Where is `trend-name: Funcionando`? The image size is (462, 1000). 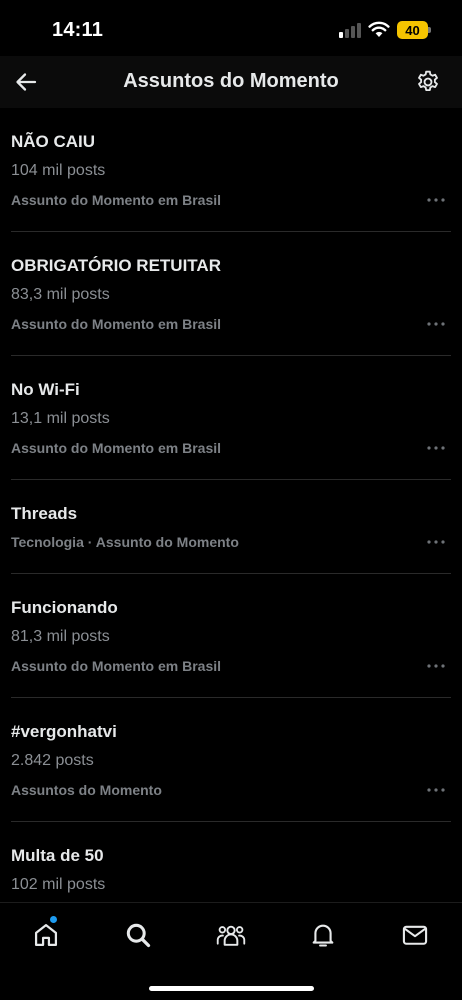 trend-name: Funcionando is located at coordinates (64, 607).